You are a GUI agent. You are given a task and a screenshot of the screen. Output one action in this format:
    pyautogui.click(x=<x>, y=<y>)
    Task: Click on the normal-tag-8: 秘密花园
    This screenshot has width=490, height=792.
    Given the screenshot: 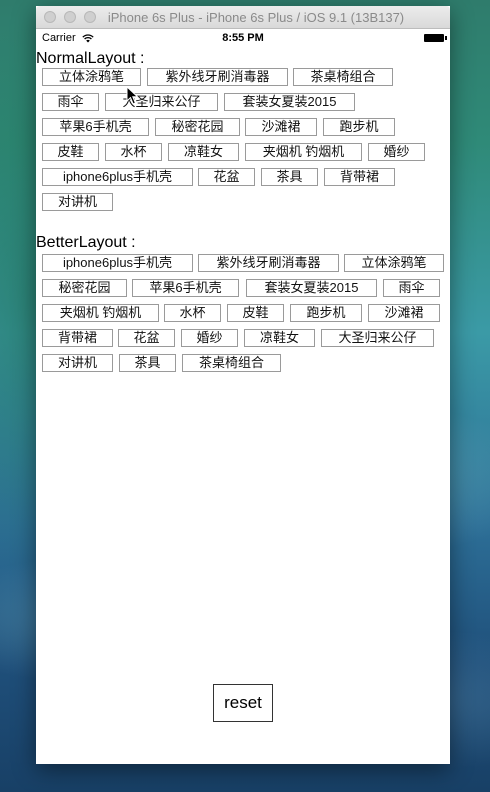 What is the action you would take?
    pyautogui.click(x=197, y=127)
    